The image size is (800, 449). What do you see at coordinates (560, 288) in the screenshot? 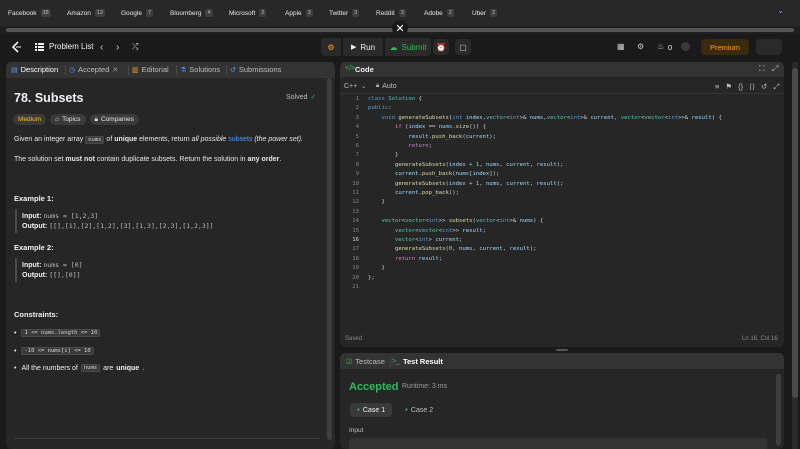
I see `code-line: 21` at bounding box center [560, 288].